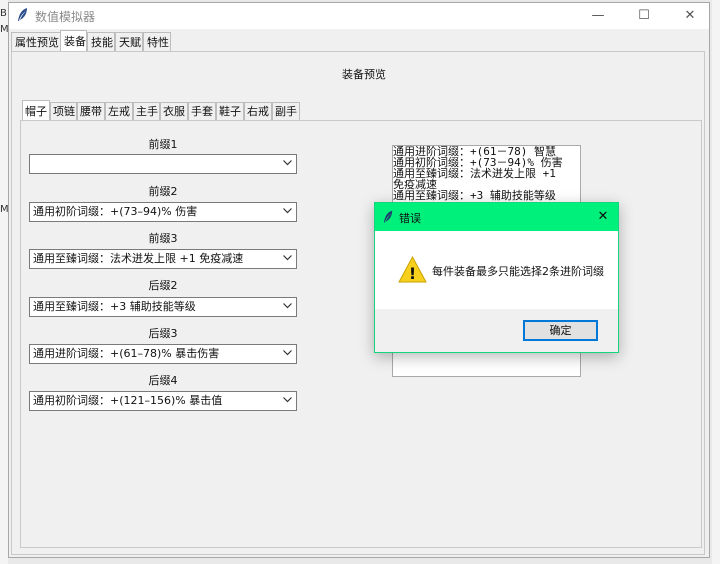 The width and height of the screenshot is (720, 564). I want to click on field-label-prefix-1: 前缀1, so click(163, 144).